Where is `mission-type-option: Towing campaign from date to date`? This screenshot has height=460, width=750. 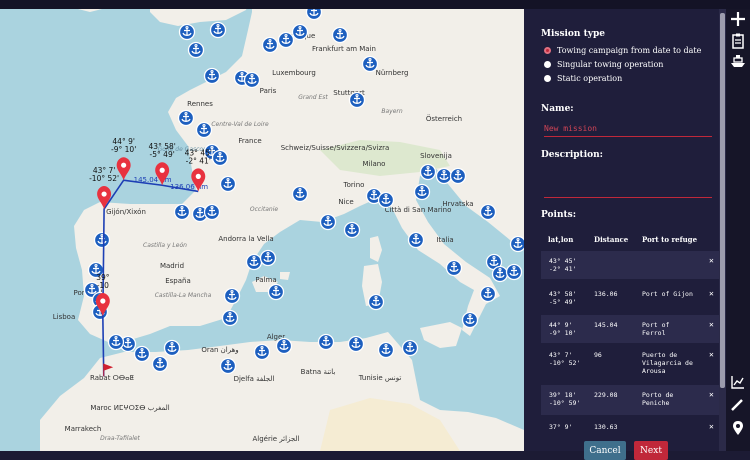
mission-type-option: Towing campaign from date to date is located at coordinates (622, 50).